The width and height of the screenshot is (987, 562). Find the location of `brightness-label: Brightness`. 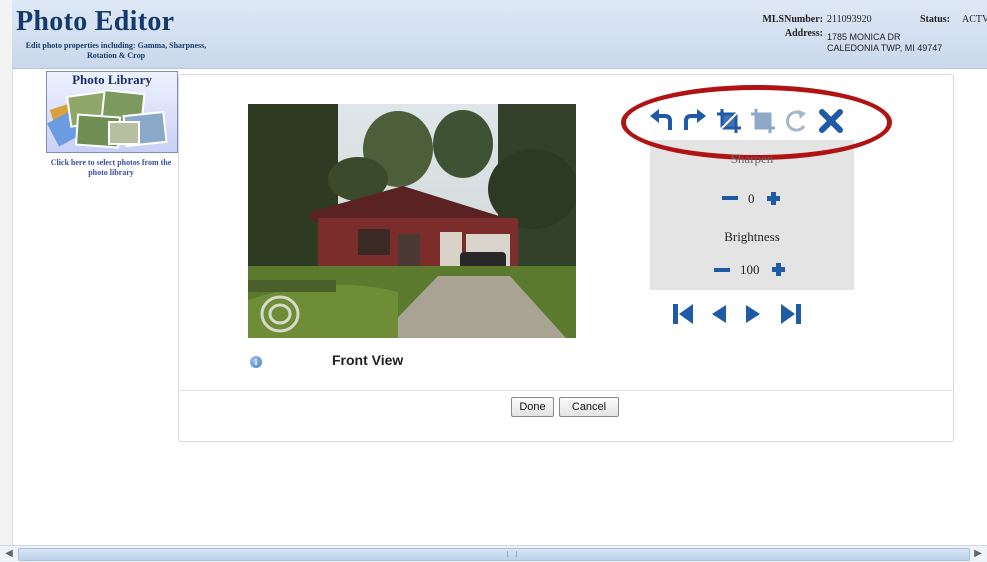

brightness-label: Brightness is located at coordinates (752, 236).